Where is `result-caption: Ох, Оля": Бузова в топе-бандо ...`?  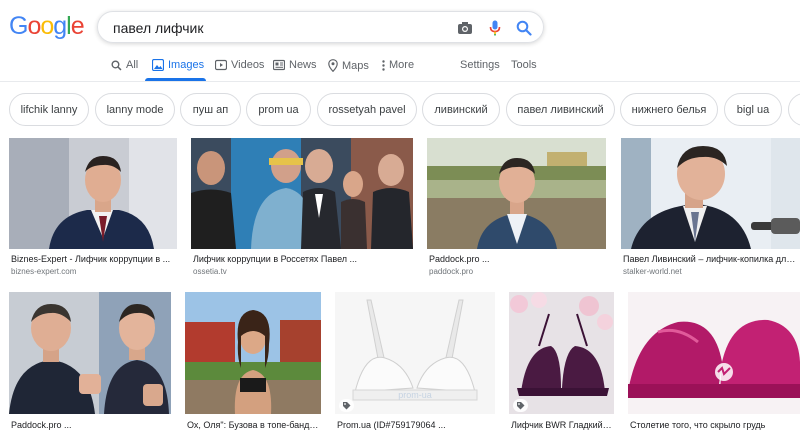
result-caption: Ох, Оля": Бузова в топе-бандо ... is located at coordinates (253, 425).